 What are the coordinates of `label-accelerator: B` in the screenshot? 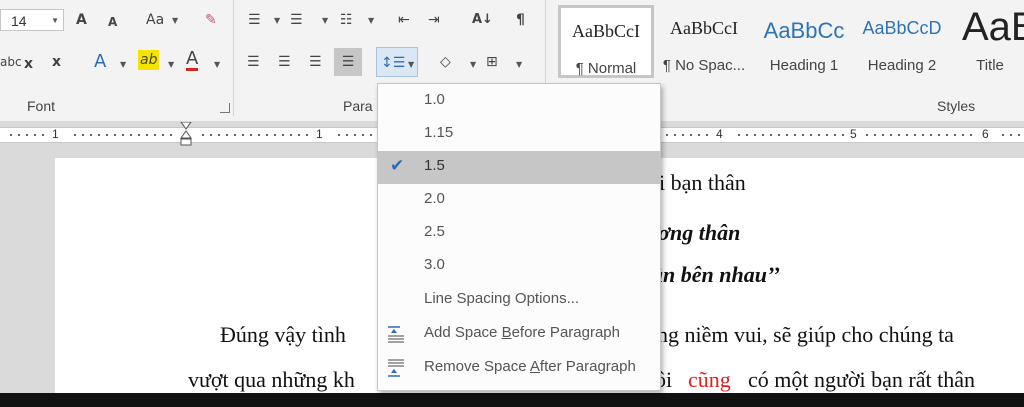 It's located at (506, 332).